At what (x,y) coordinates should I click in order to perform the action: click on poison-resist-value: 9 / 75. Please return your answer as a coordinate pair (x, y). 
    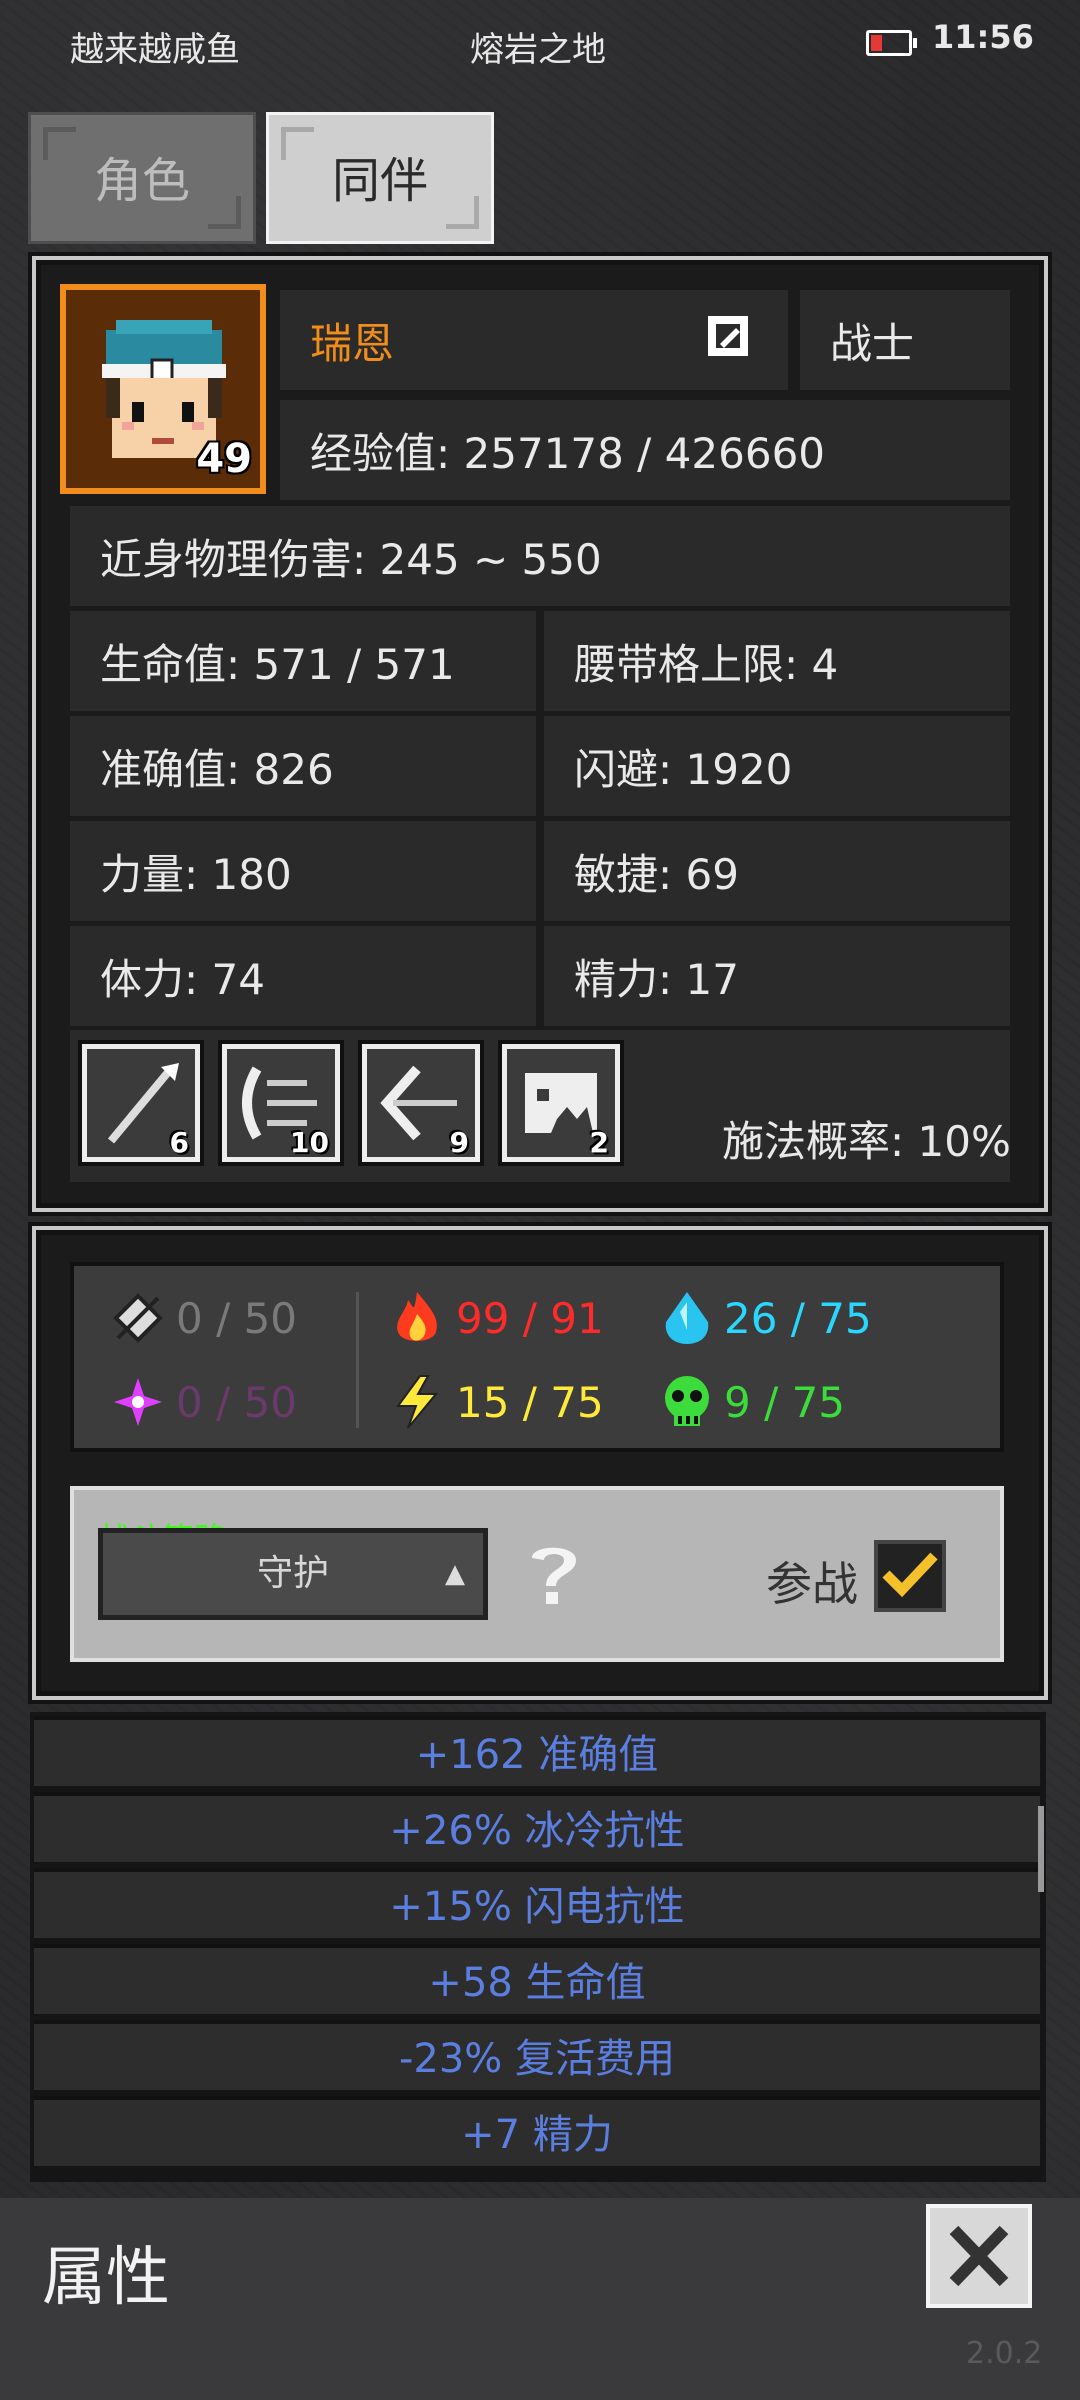
    Looking at the image, I should click on (785, 1402).